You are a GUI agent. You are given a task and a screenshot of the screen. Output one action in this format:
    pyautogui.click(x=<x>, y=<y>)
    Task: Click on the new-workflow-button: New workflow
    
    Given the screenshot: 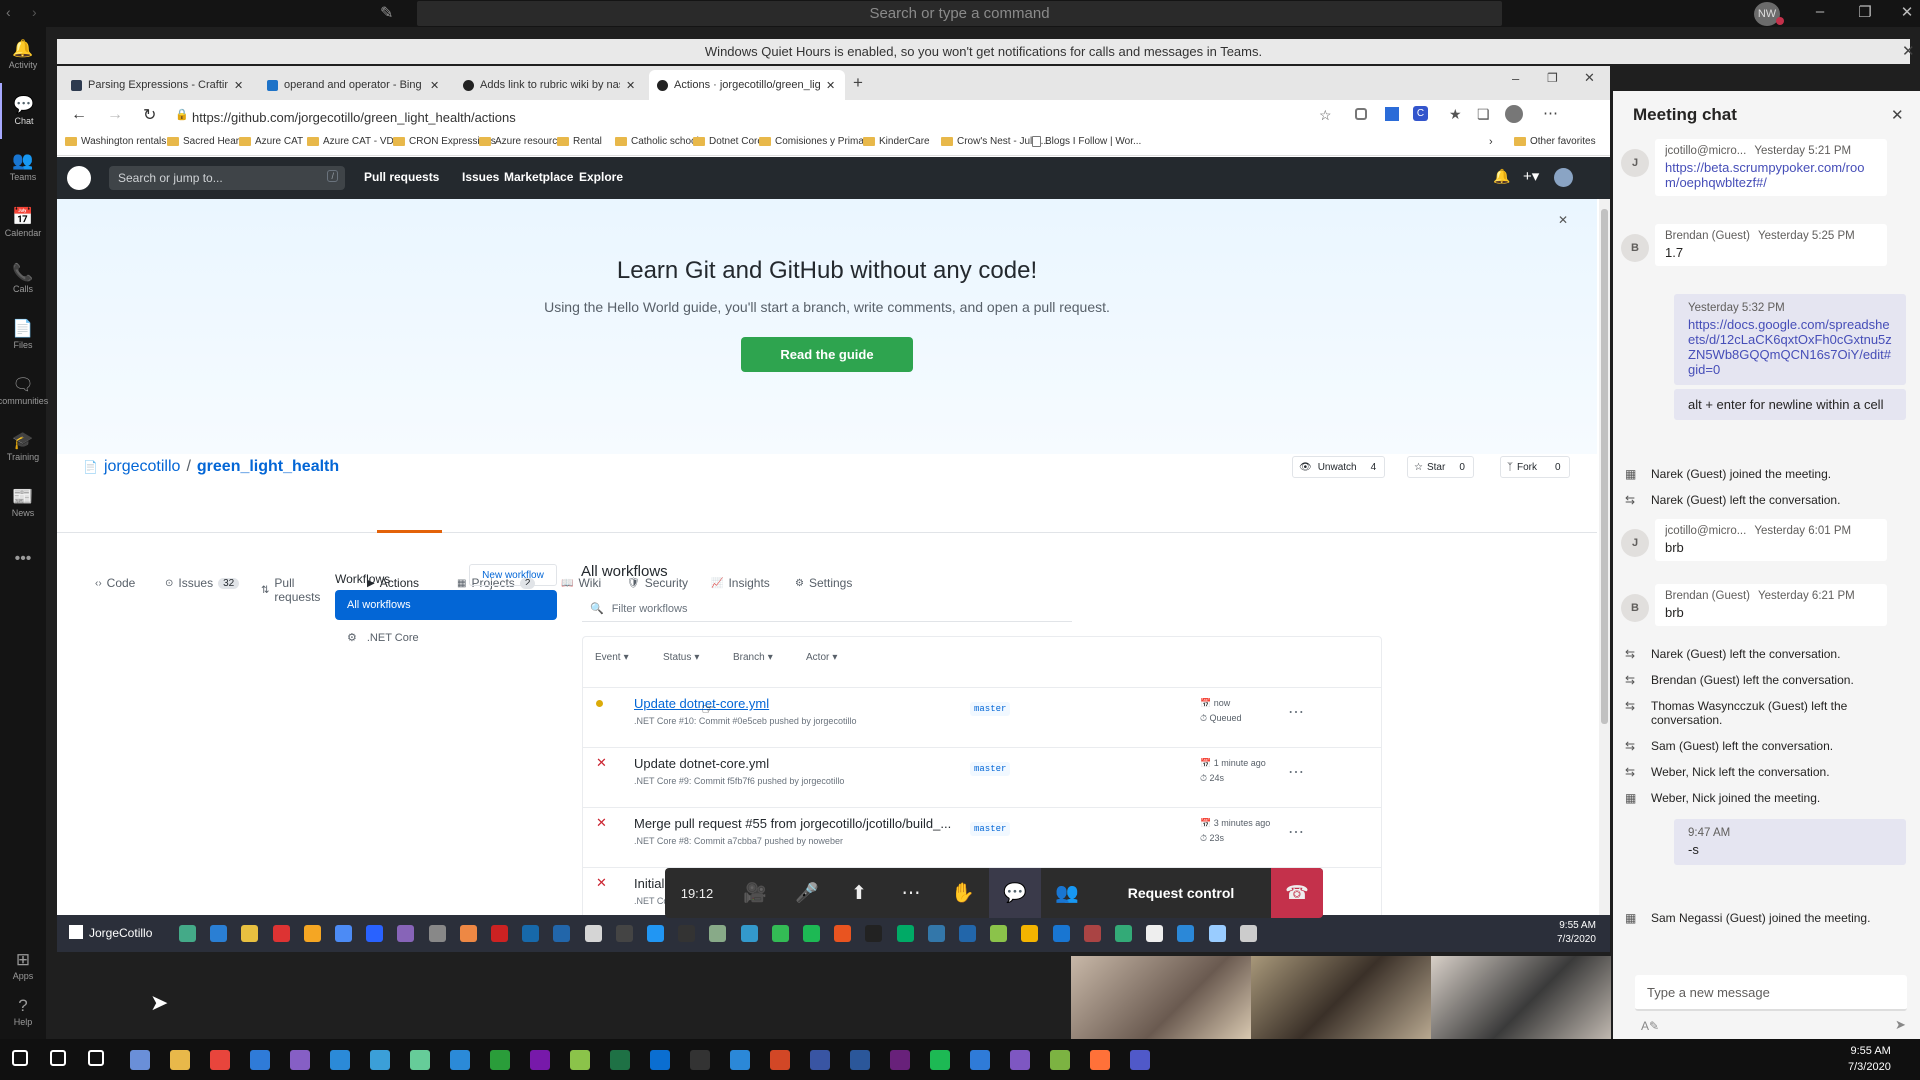 What is the action you would take?
    pyautogui.click(x=513, y=575)
    